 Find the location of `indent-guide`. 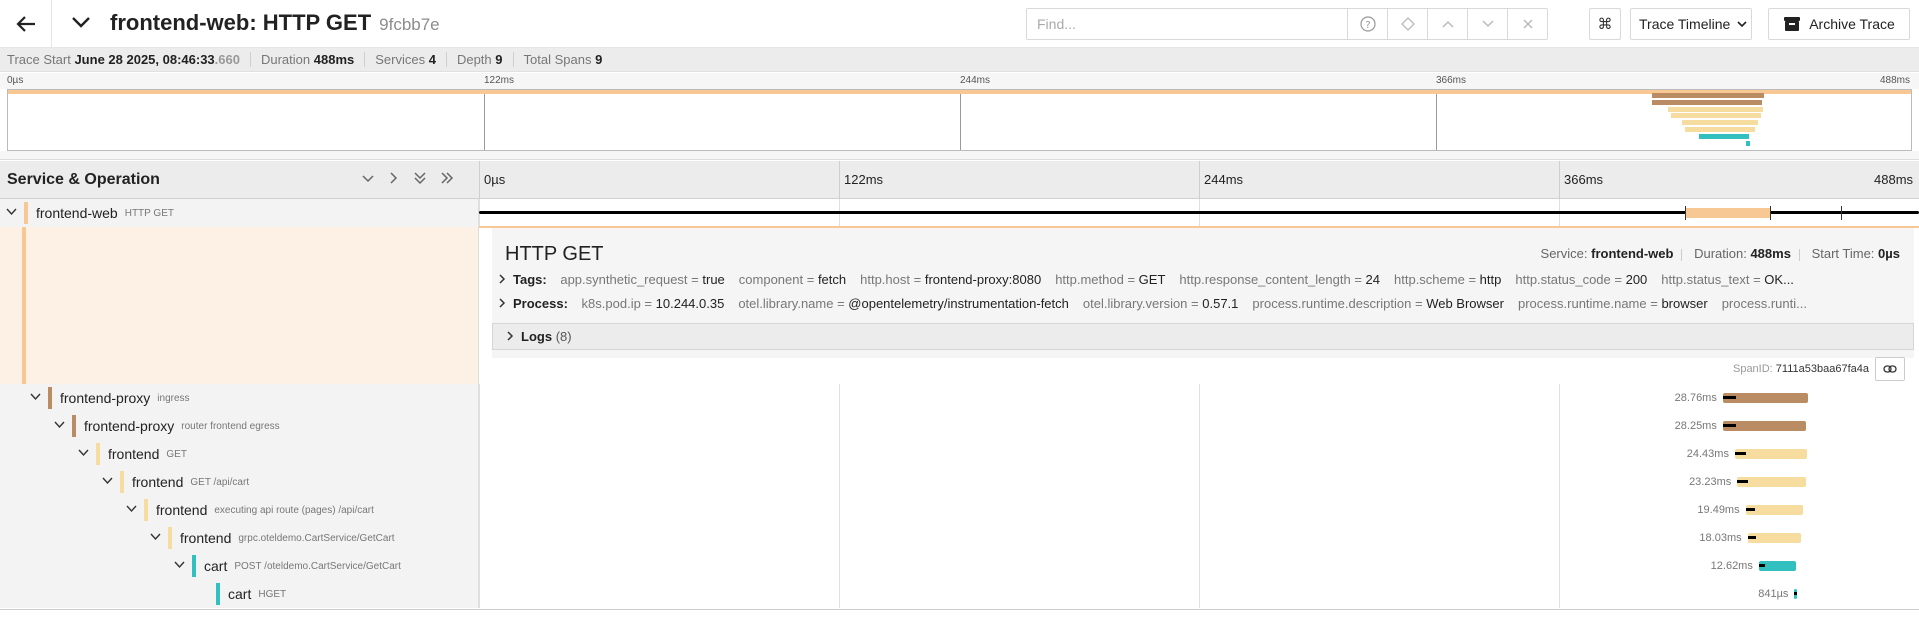

indent-guide is located at coordinates (62, 510).